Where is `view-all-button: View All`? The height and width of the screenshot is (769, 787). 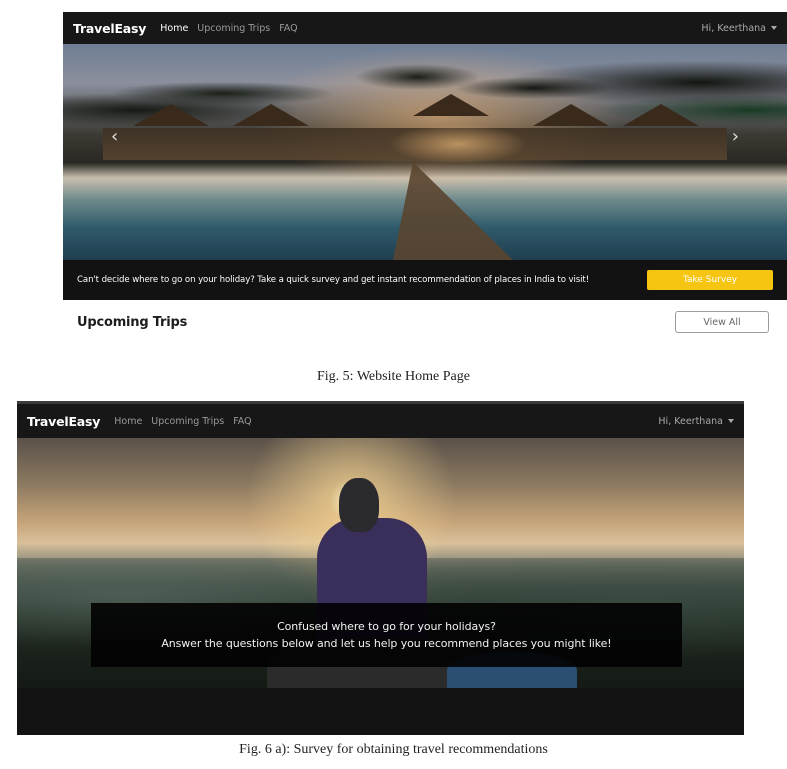
view-all-button: View All is located at coordinates (722, 322).